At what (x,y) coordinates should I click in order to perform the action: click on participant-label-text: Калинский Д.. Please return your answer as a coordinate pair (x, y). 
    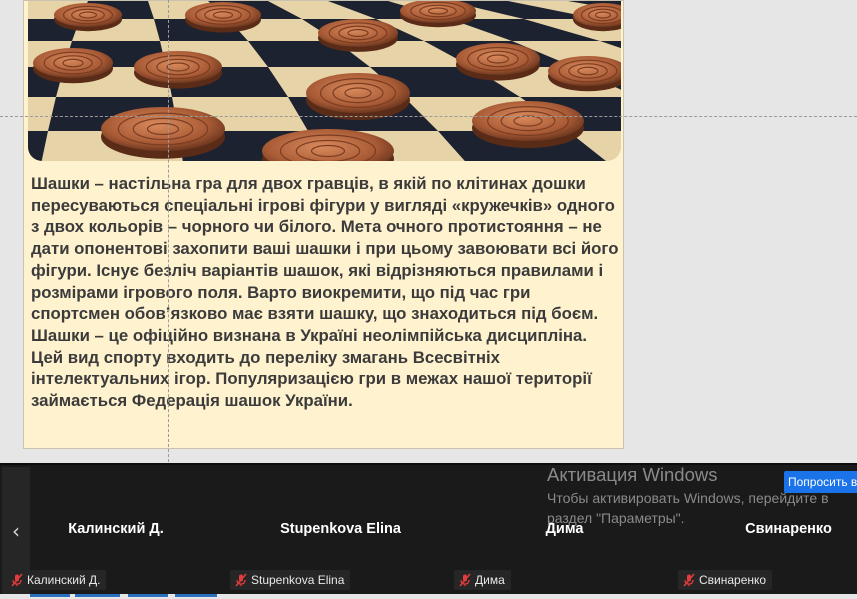
    Looking at the image, I should click on (64, 580).